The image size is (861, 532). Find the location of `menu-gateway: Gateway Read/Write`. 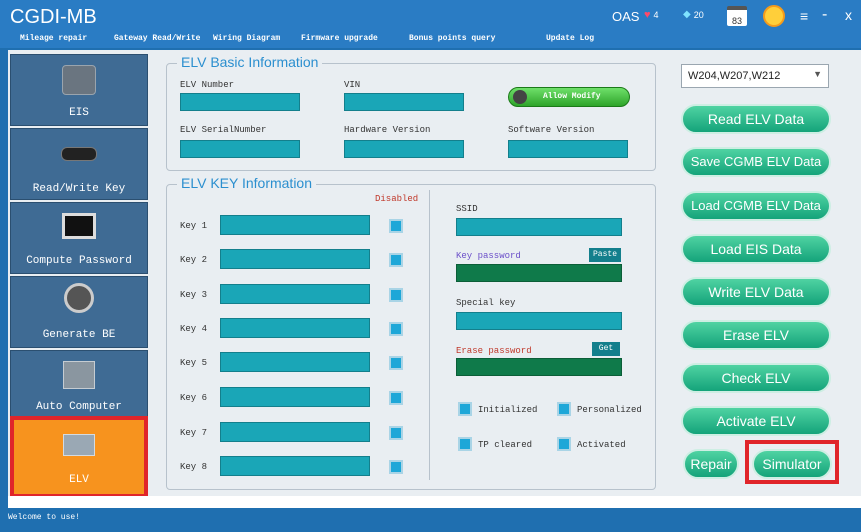

menu-gateway: Gateway Read/Write is located at coordinates (157, 38).